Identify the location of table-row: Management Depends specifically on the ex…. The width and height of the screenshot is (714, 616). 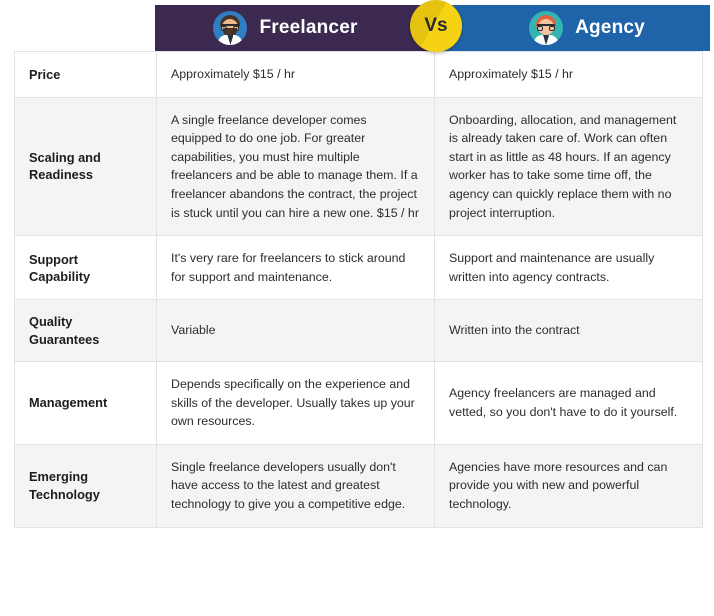
(358, 403).